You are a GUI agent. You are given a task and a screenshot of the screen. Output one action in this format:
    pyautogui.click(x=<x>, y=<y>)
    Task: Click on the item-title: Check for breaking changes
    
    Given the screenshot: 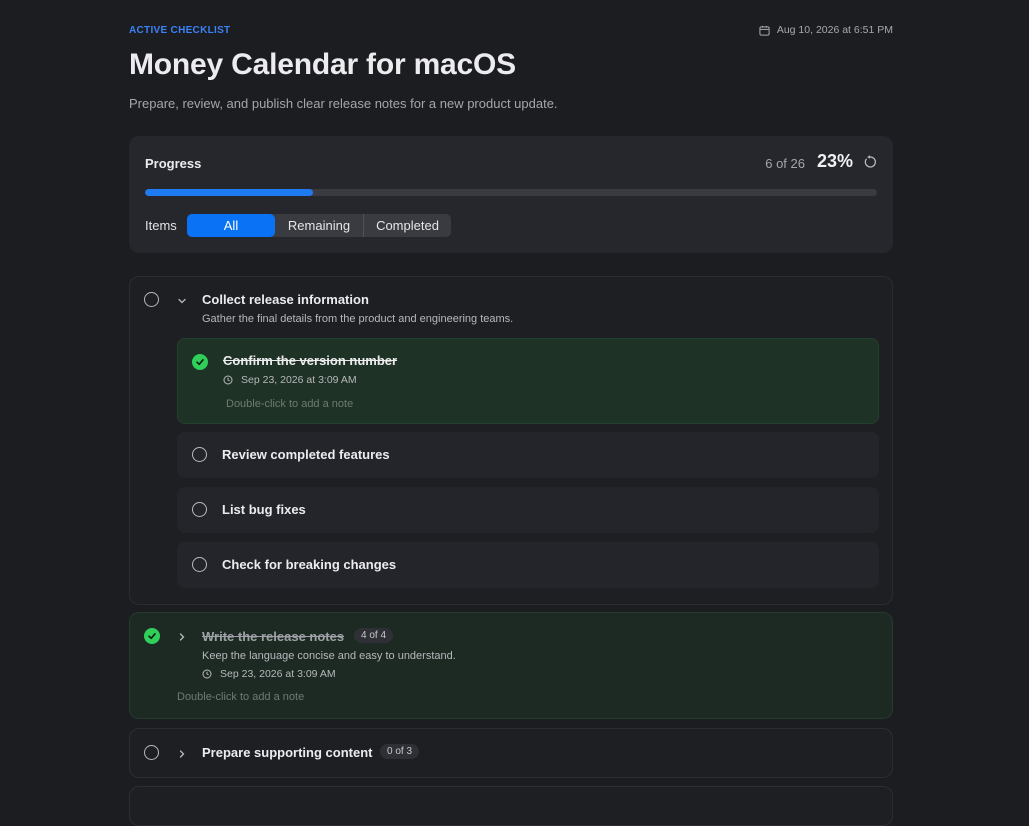 What is the action you would take?
    pyautogui.click(x=309, y=564)
    